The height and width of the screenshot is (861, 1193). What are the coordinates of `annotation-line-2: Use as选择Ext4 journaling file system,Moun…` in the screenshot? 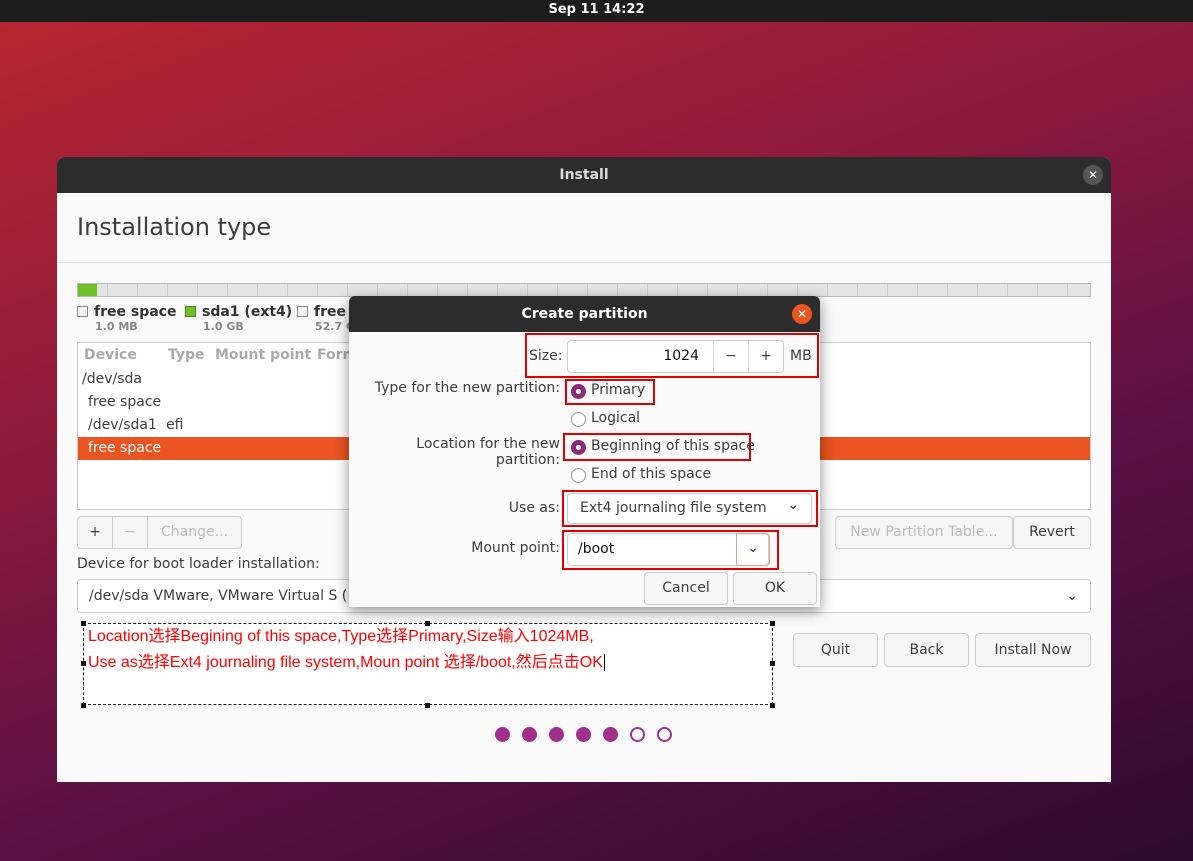 It's located at (346, 662).